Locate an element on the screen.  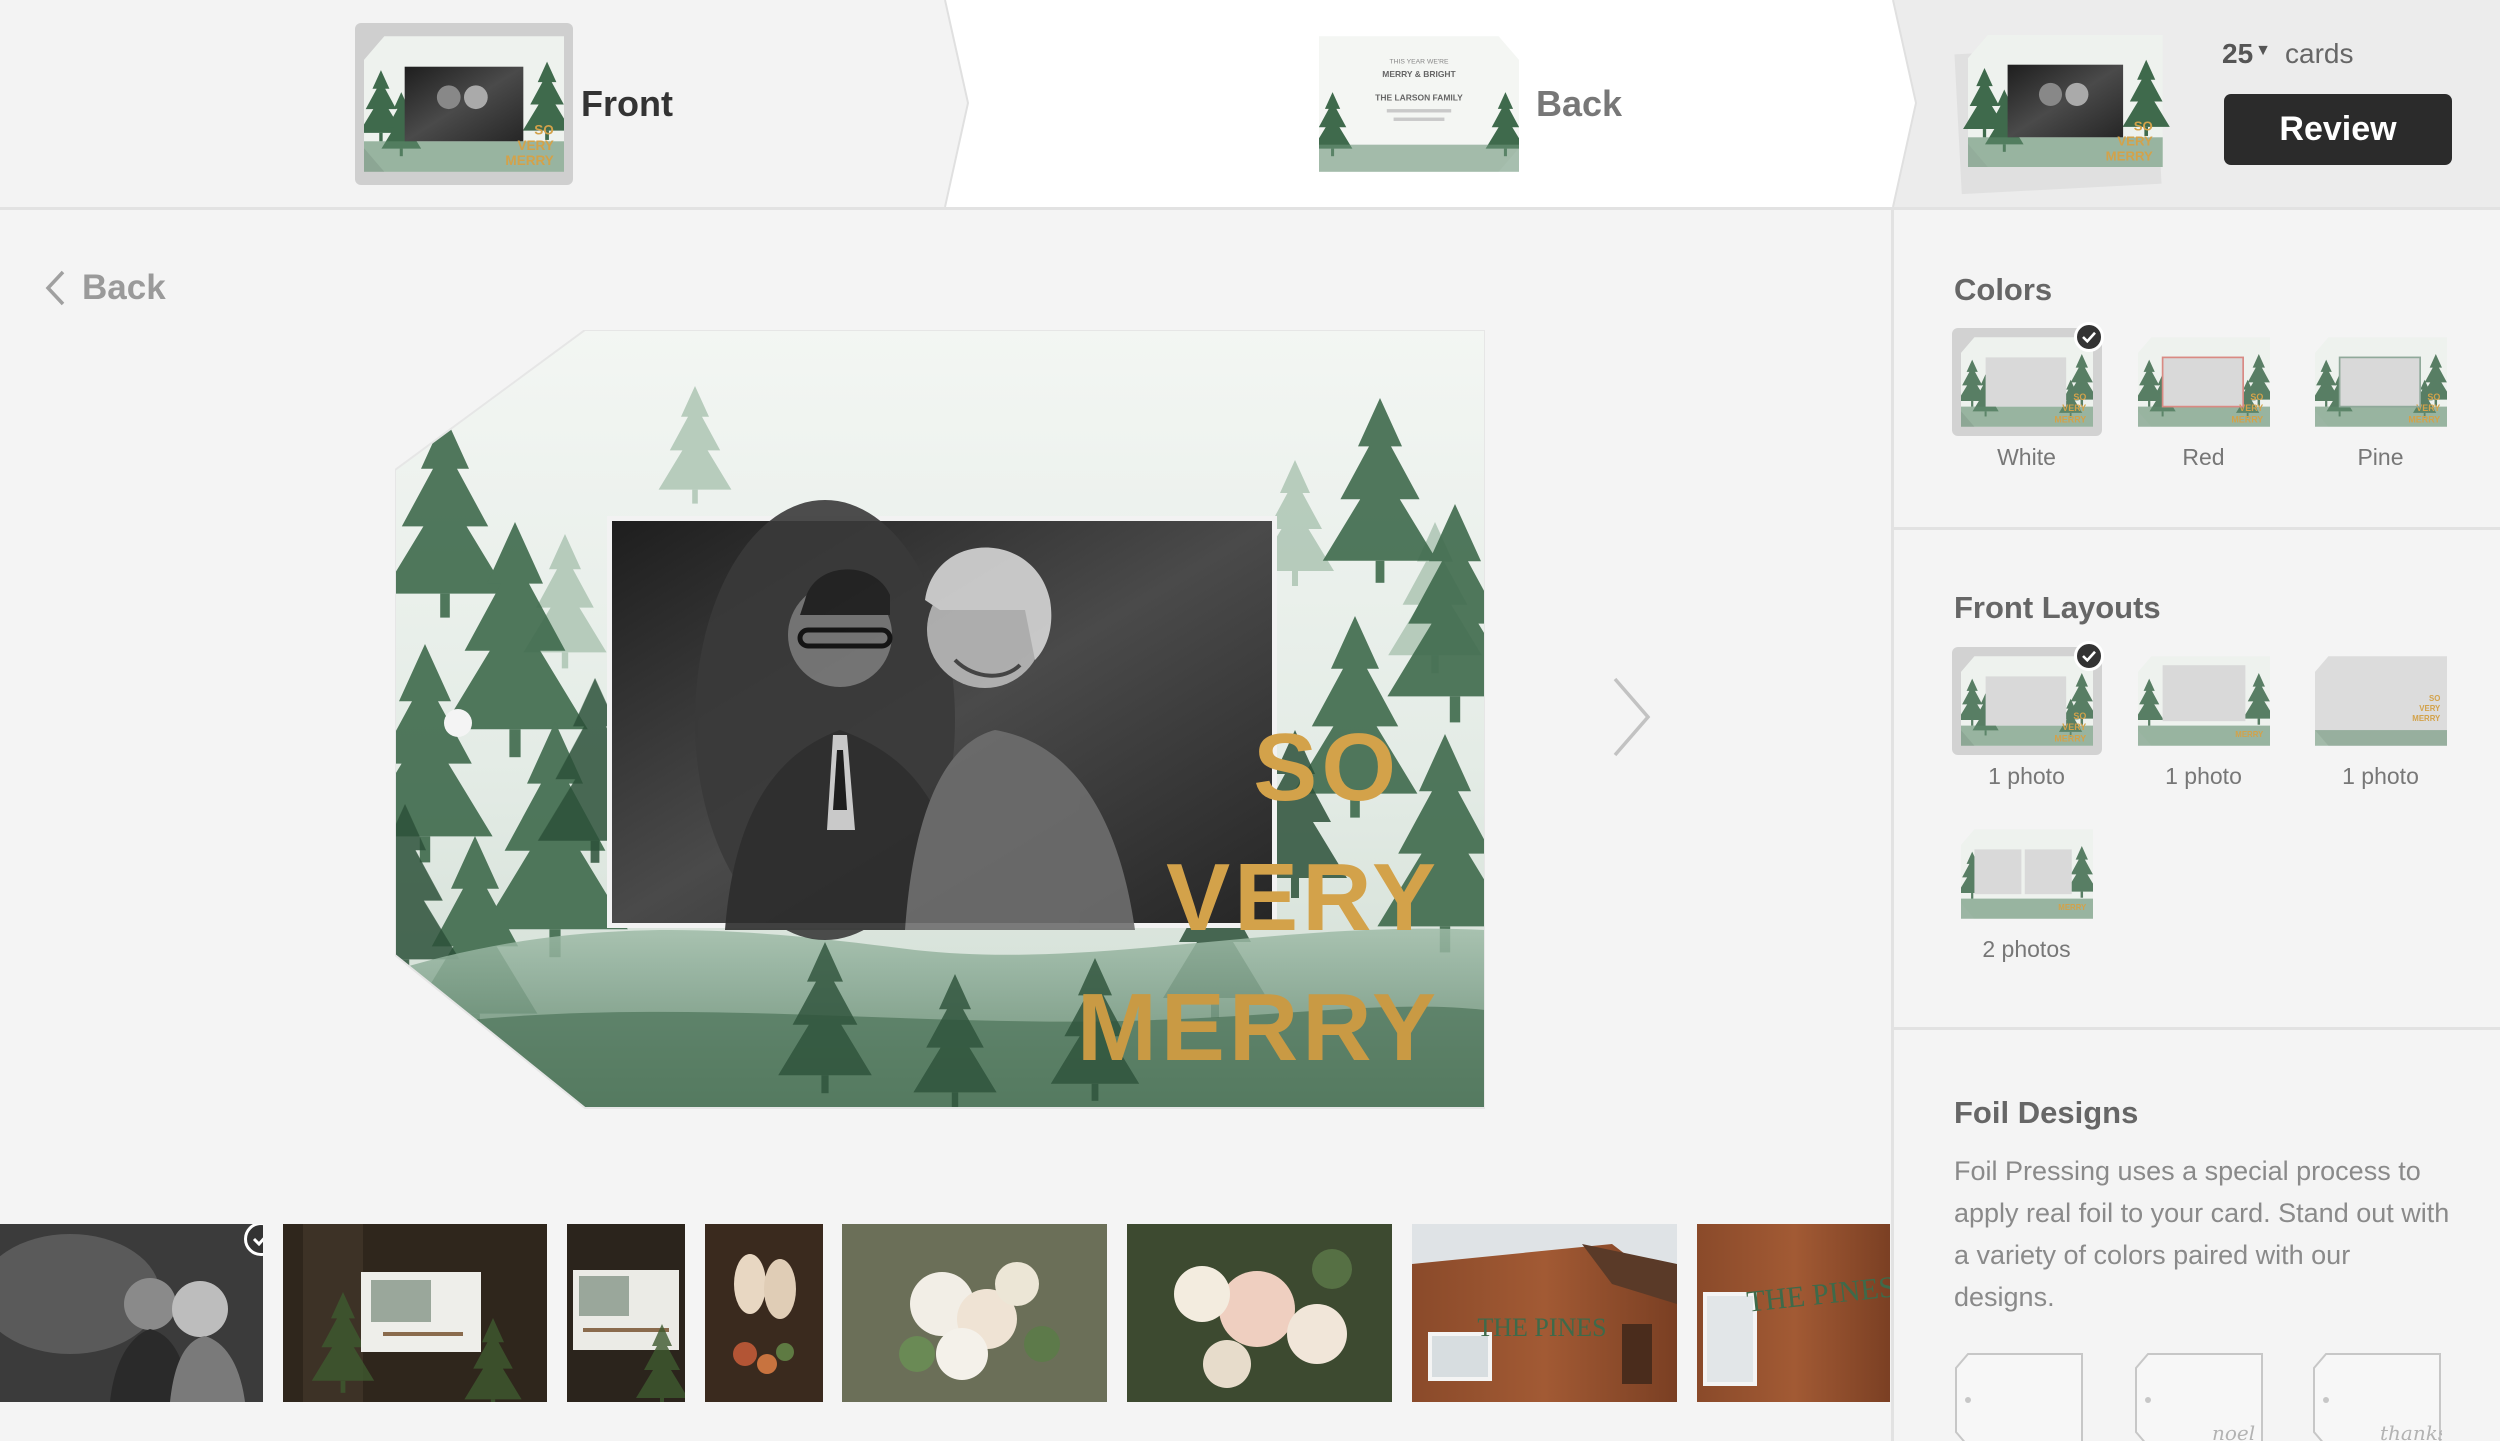
layout-2-thumbnail: MERRY is located at coordinates (2204, 701).